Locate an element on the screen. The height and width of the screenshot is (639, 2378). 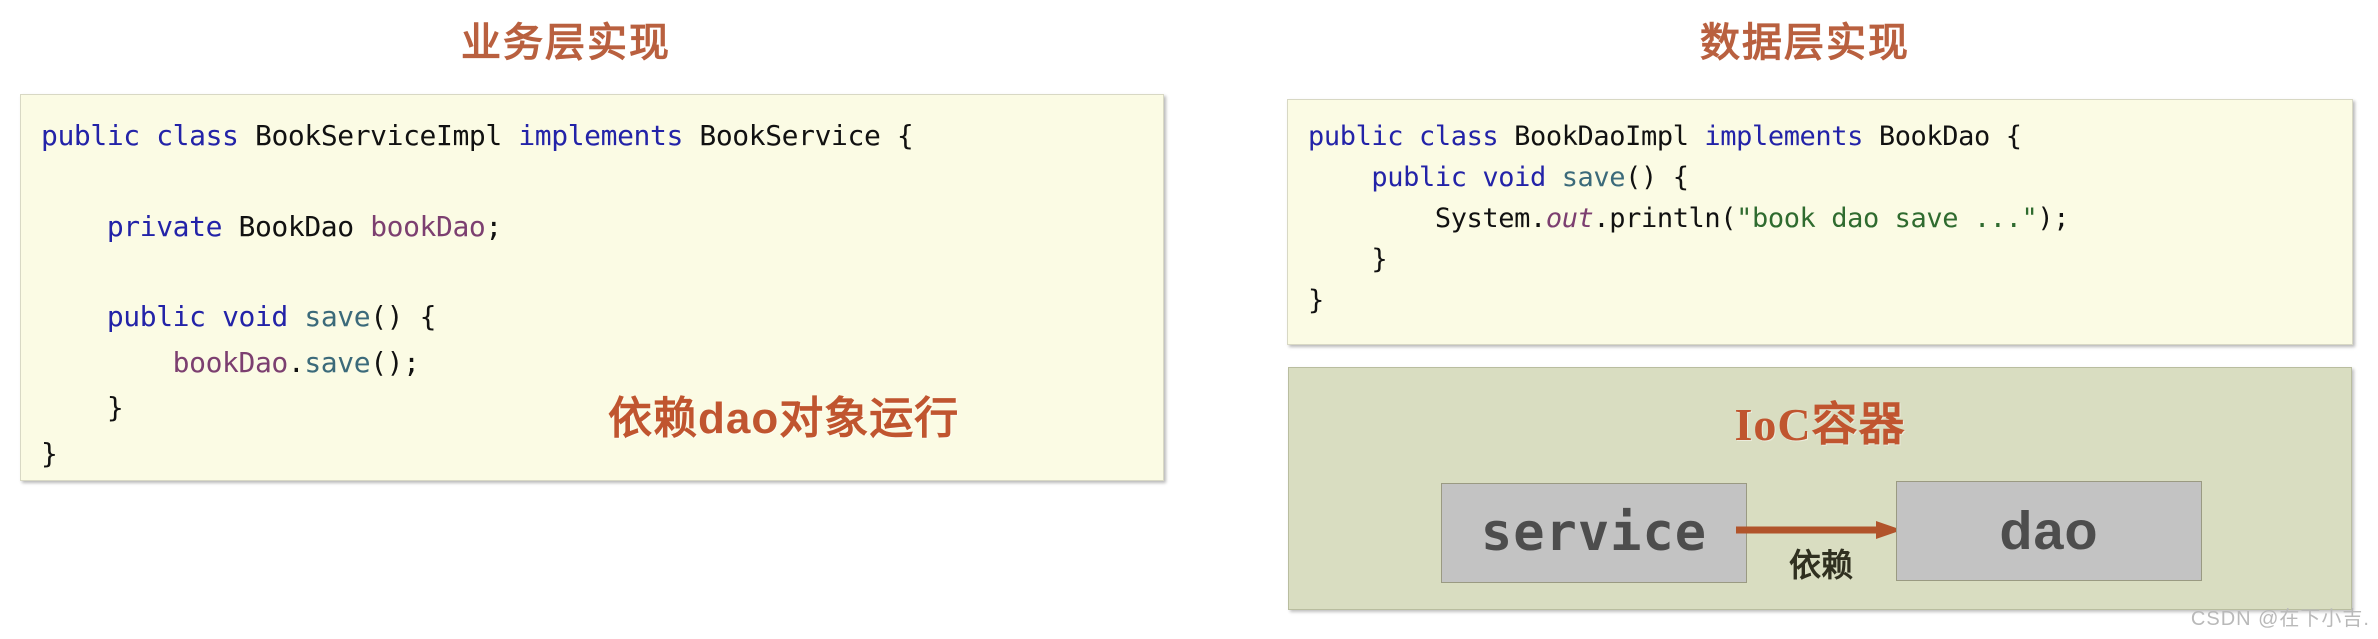
ioc-container-title: IoC容器 is located at coordinates (1820, 424).